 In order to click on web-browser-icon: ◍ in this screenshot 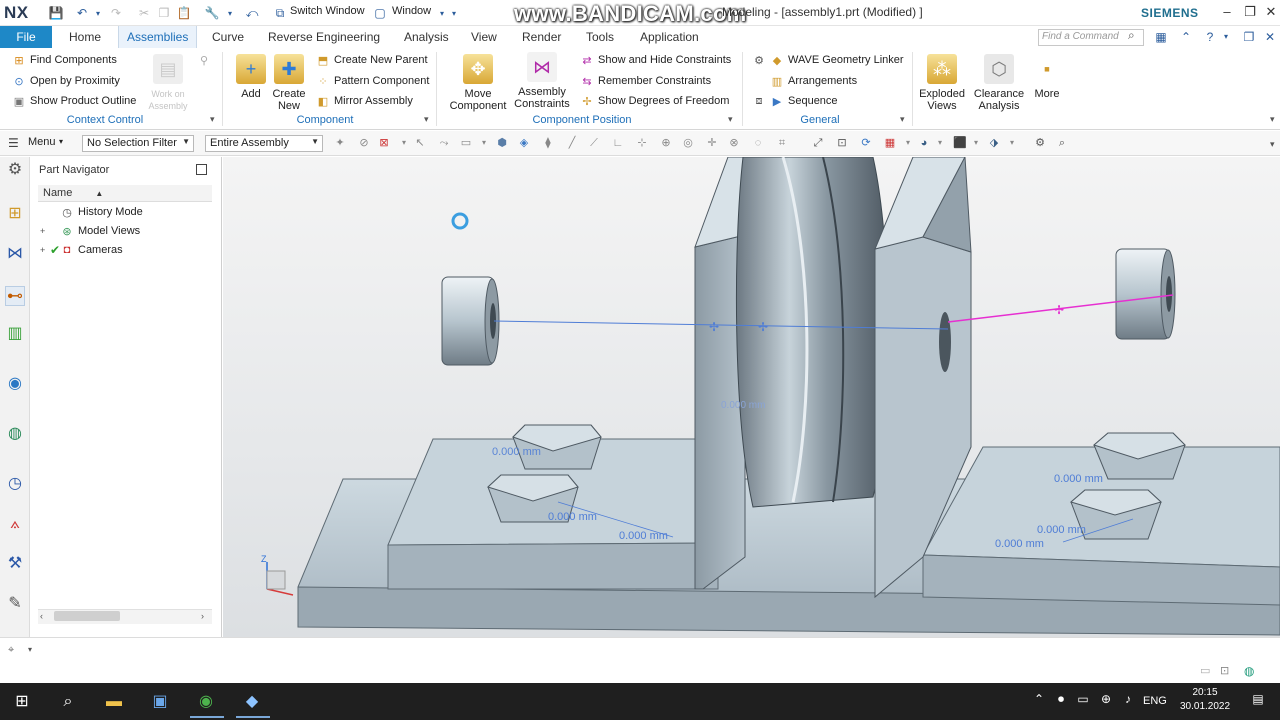, I will do `click(15, 434)`.